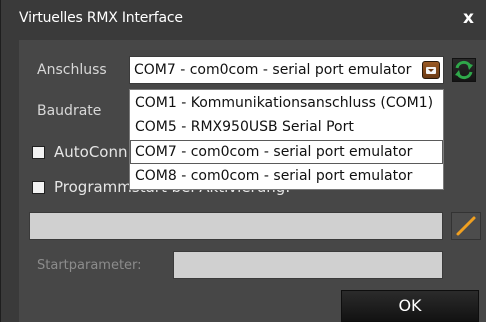  I want to click on title-bar: Virtuelles RMX Interface x, so click(247, 20).